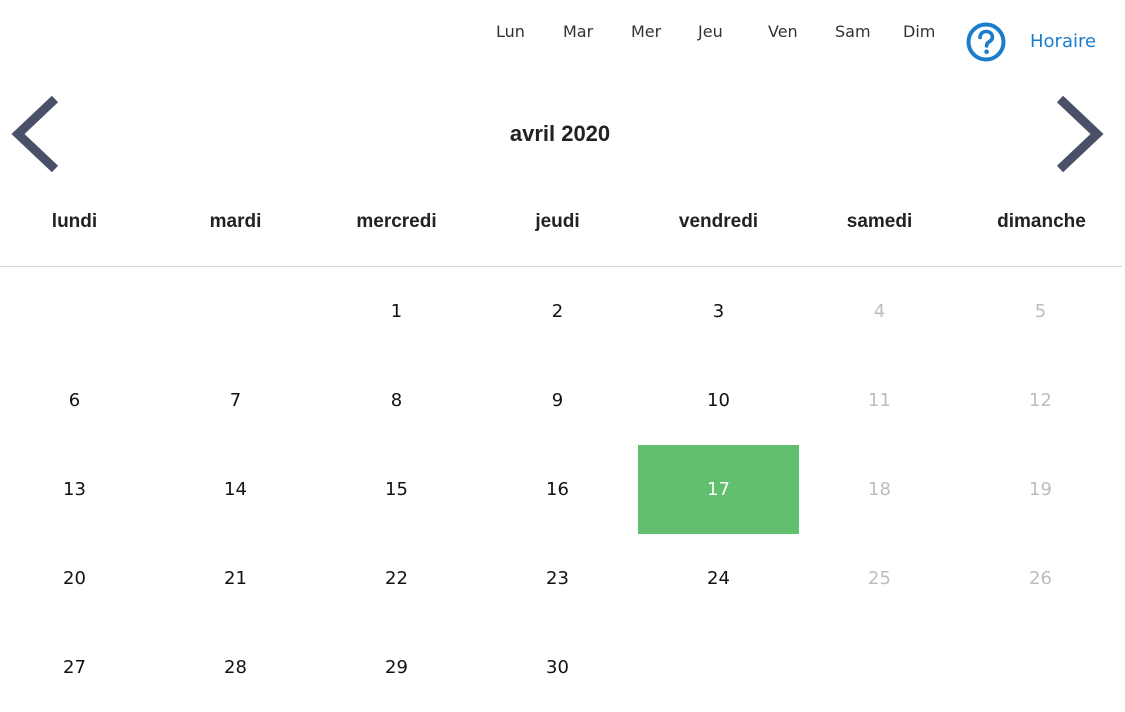 The width and height of the screenshot is (1125, 712). What do you see at coordinates (235, 221) in the screenshot?
I see `weekday-mardi: mardi` at bounding box center [235, 221].